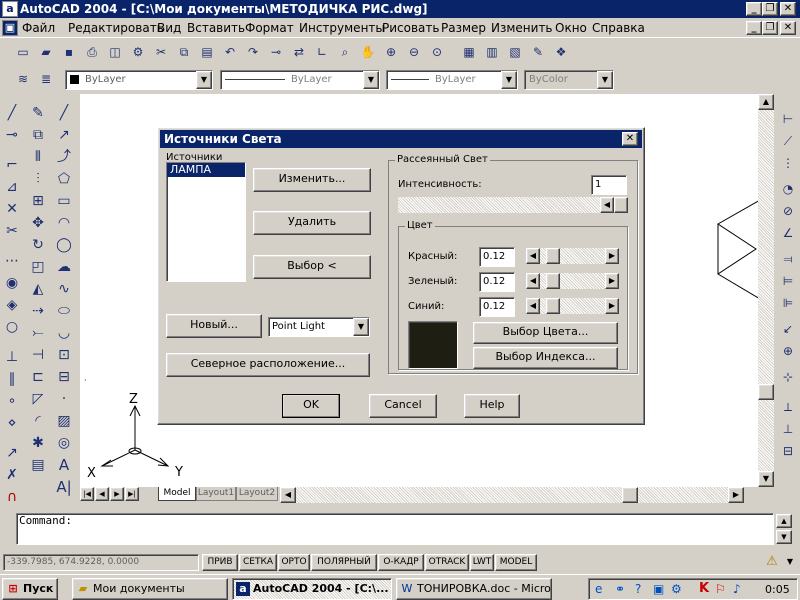  I want to click on revcloud-icon: ☁, so click(64, 267).